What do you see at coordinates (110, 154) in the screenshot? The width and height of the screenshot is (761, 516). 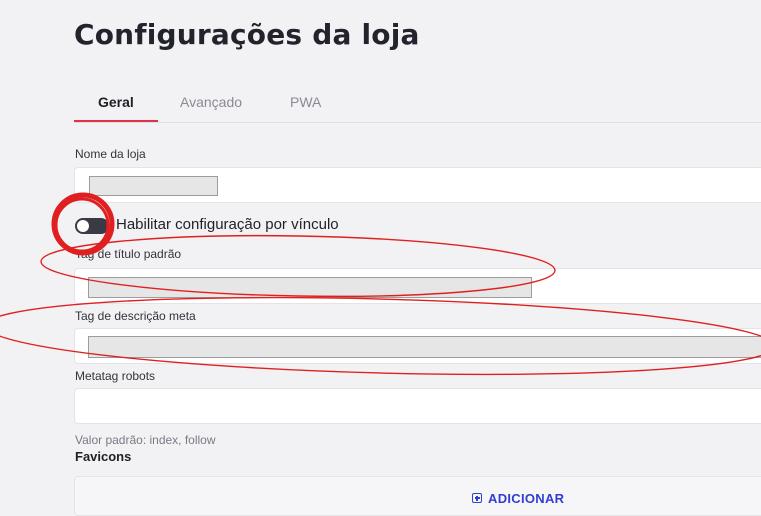 I see `store-name-label: Nome da loja` at bounding box center [110, 154].